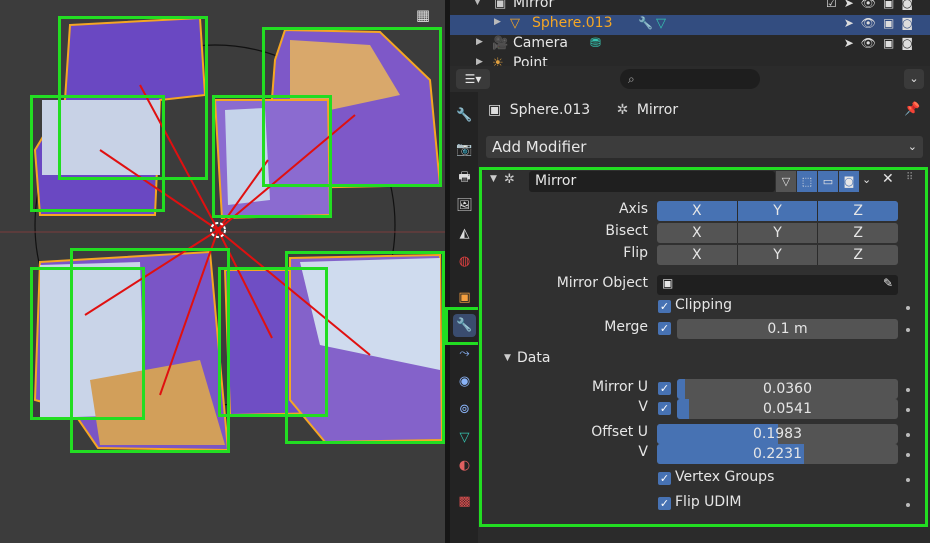  I want to click on particles-tab-icon: ⤳, so click(464, 353).